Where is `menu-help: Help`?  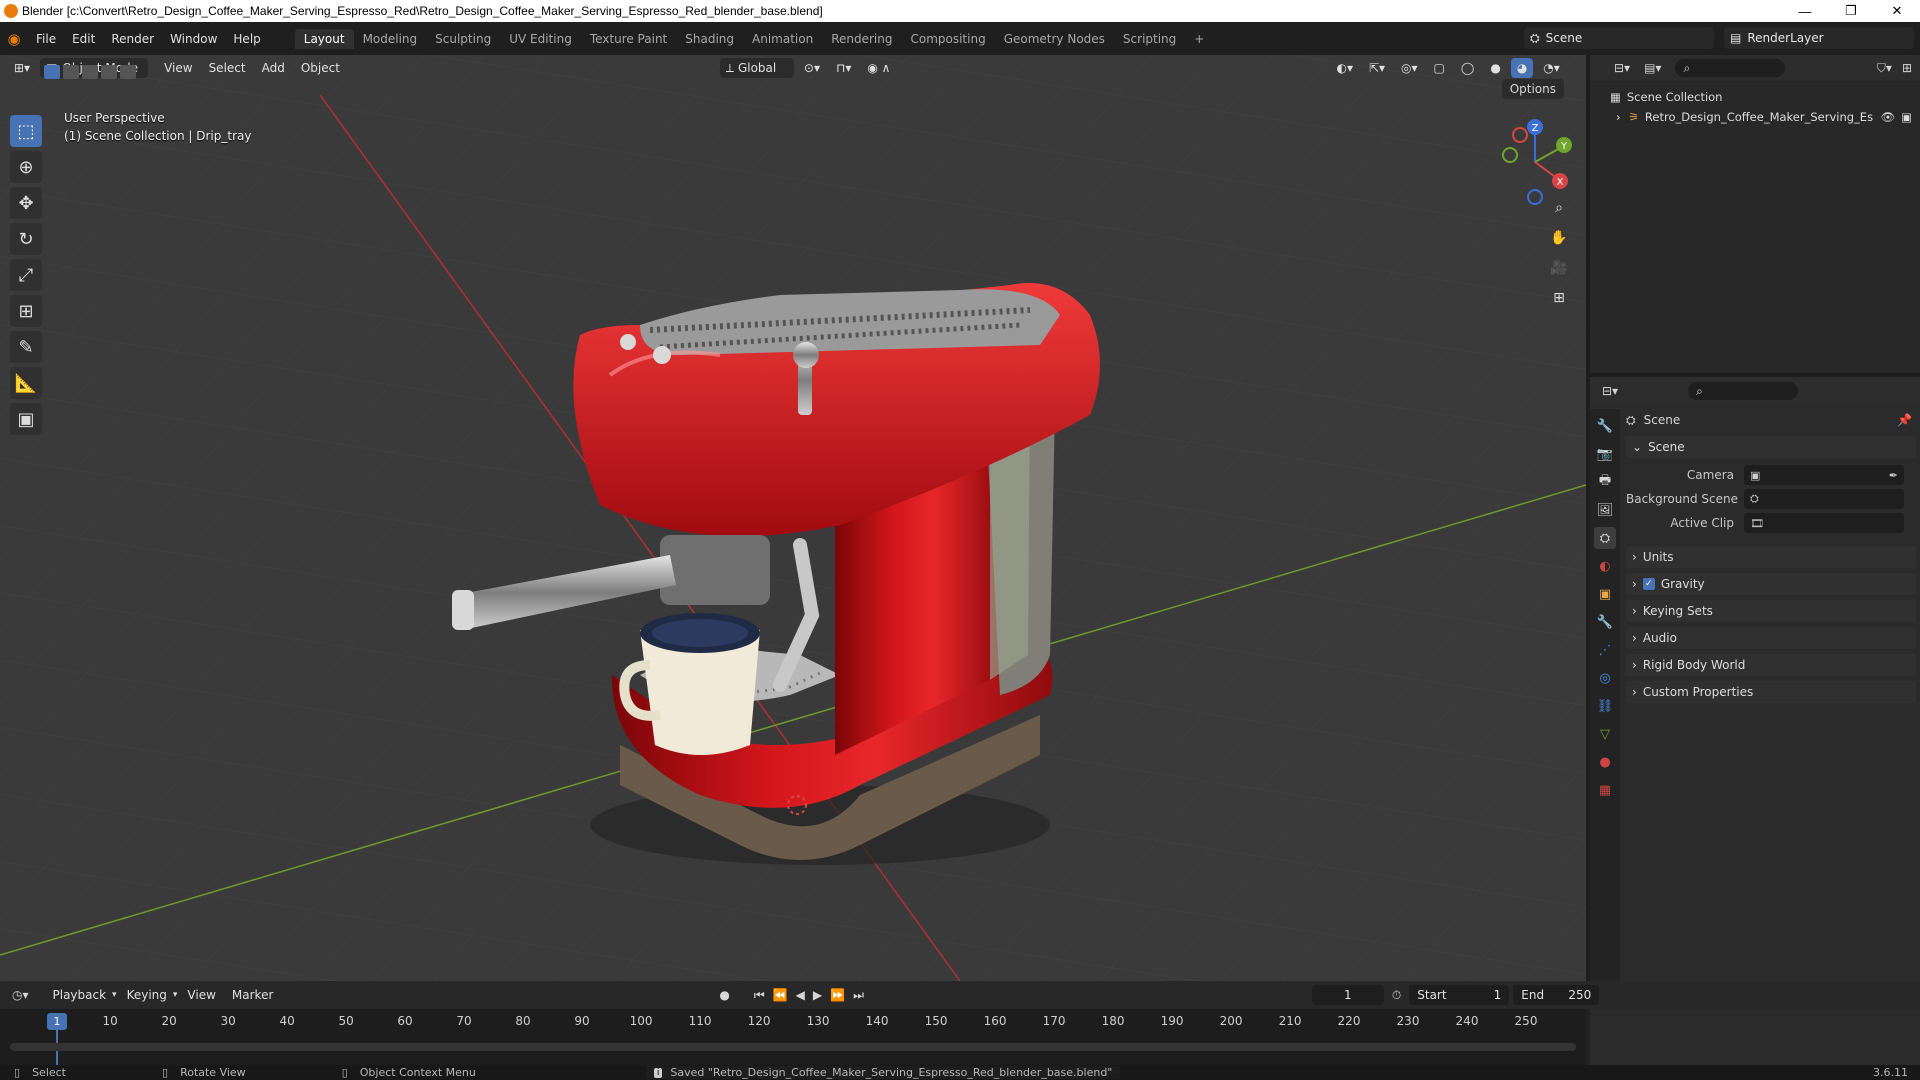 menu-help: Help is located at coordinates (246, 39).